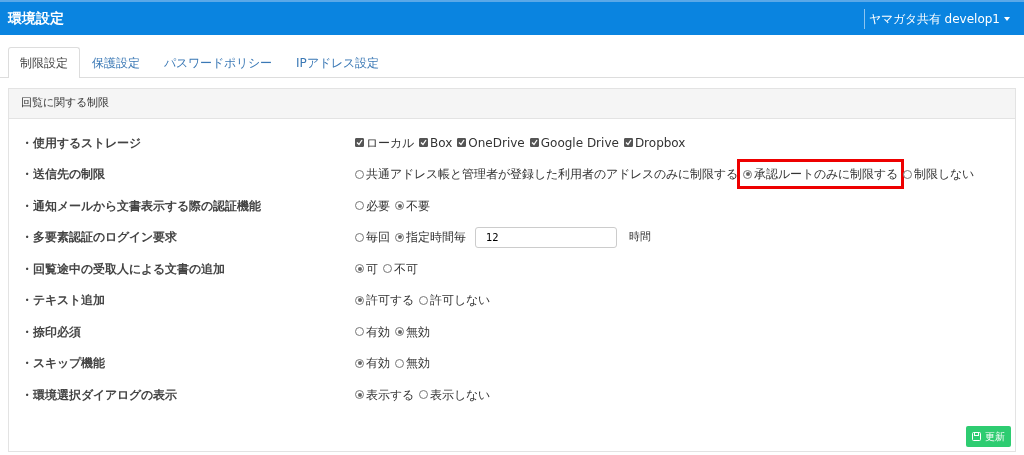 This screenshot has width=1024, height=455. What do you see at coordinates (366, 268) in the screenshot?
I see `radio-option: 可` at bounding box center [366, 268].